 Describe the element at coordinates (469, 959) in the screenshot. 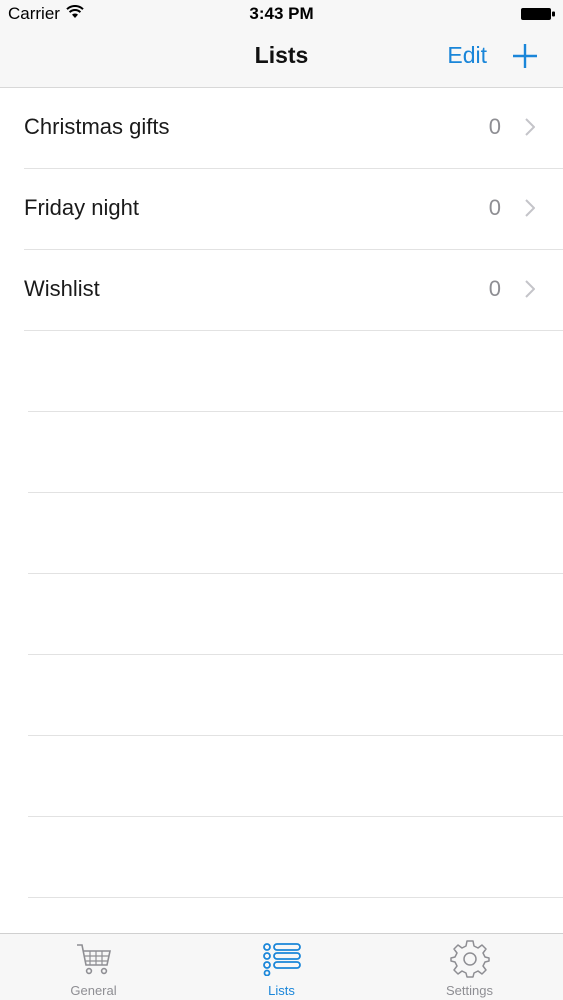

I see `gear-icon` at that location.